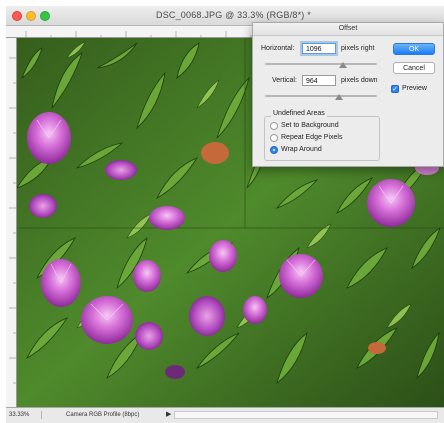 This screenshot has width=444, height=423. What do you see at coordinates (414, 88) in the screenshot?
I see `preview-label: Preview` at bounding box center [414, 88].